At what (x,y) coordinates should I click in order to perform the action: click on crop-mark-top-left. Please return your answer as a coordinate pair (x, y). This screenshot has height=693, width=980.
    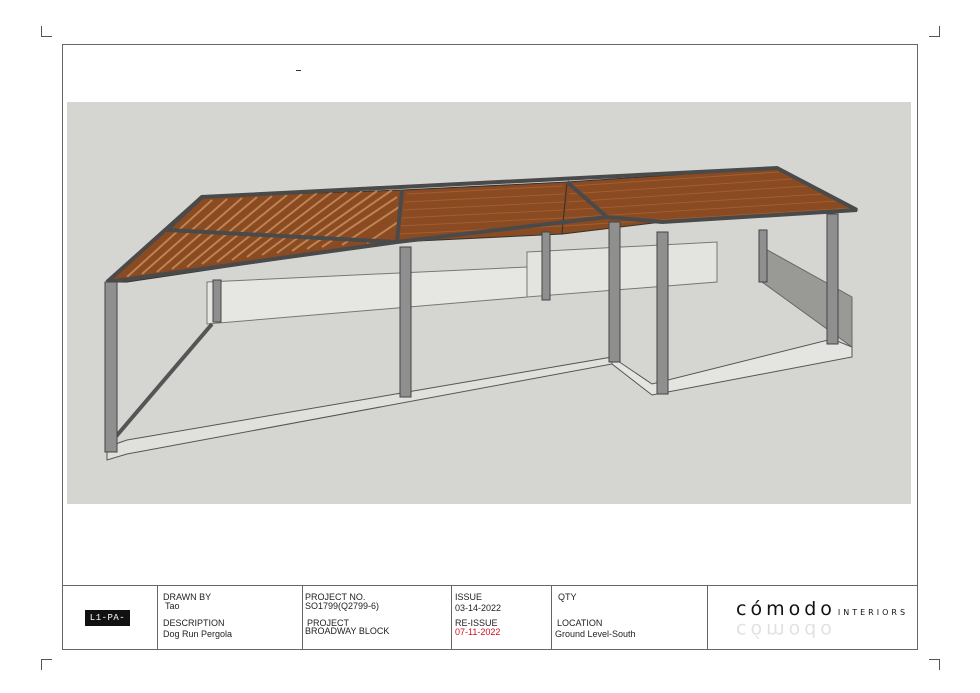
    Looking at the image, I should click on (46, 31).